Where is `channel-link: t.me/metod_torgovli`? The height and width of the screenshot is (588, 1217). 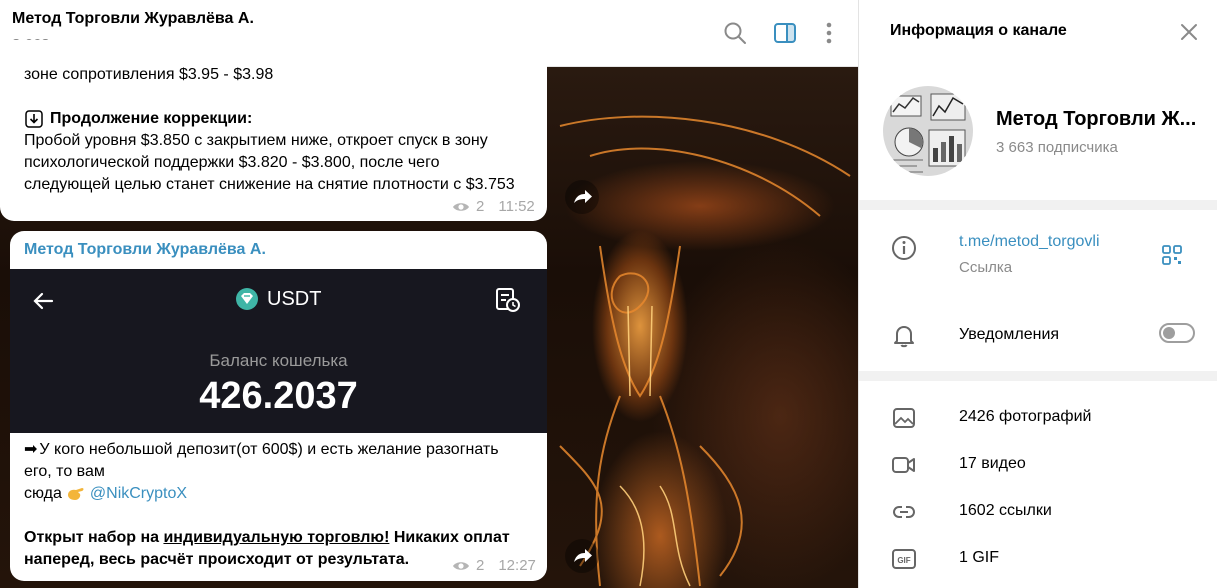
channel-link: t.me/metod_torgovli is located at coordinates (1029, 242).